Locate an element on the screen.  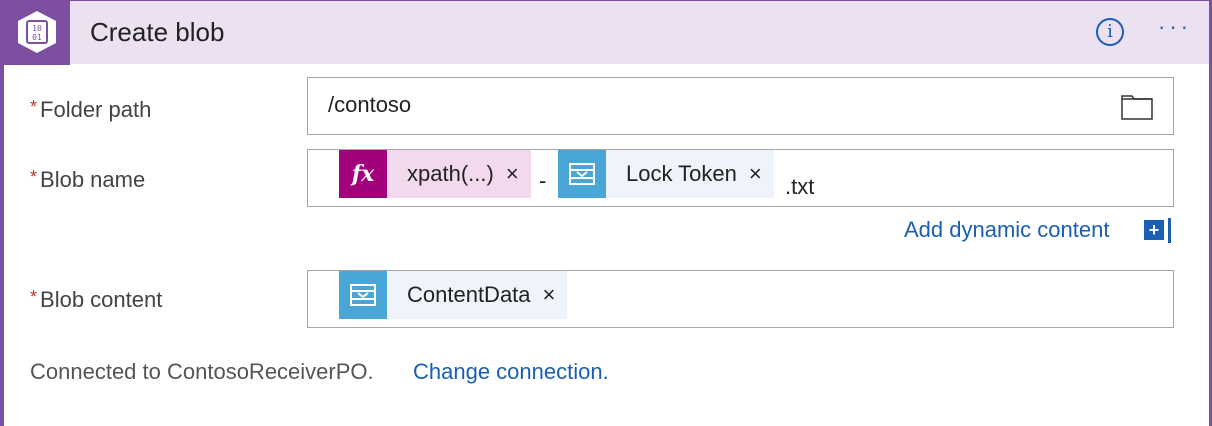
blob-name-label: * Blob name is located at coordinates (87, 180).